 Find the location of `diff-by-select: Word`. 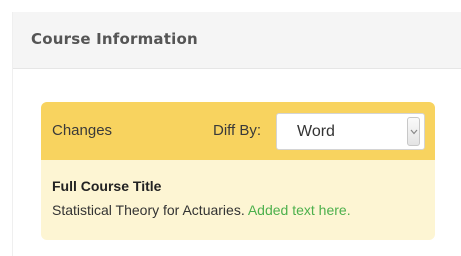

diff-by-select: Word is located at coordinates (350, 131).